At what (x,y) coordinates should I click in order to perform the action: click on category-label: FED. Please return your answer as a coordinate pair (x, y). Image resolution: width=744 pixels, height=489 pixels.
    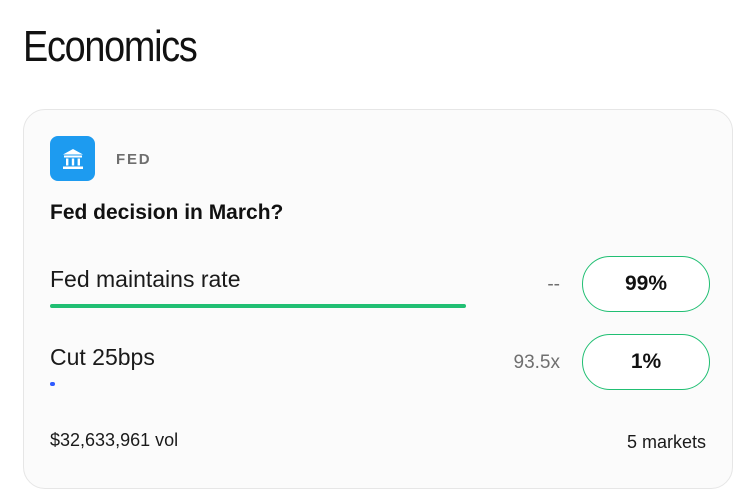
    Looking at the image, I should click on (133, 159).